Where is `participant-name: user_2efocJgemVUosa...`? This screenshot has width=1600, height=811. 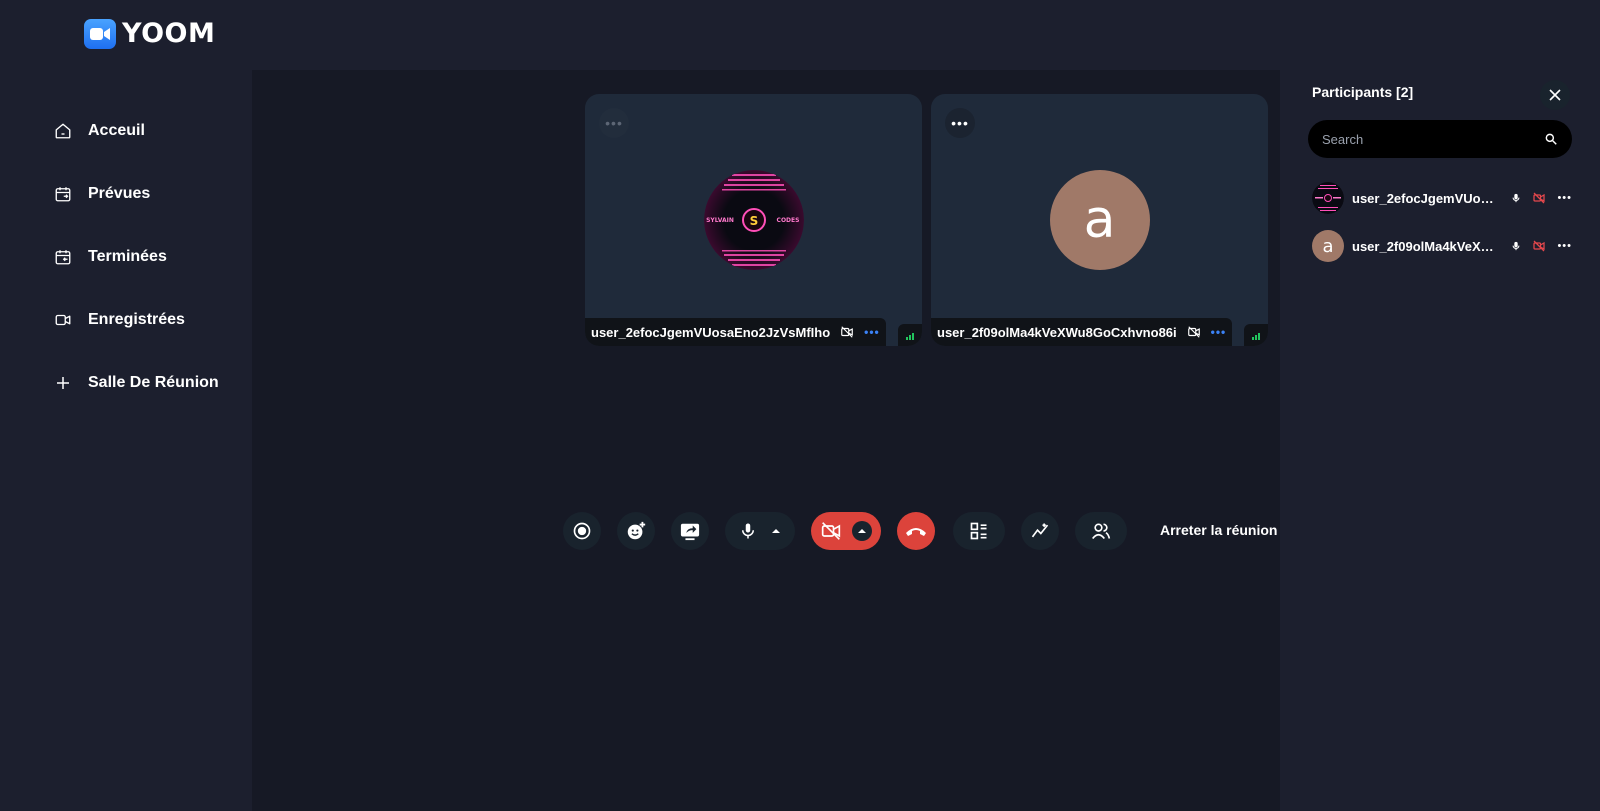 participant-name: user_2efocJgemVUosa... is located at coordinates (1425, 198).